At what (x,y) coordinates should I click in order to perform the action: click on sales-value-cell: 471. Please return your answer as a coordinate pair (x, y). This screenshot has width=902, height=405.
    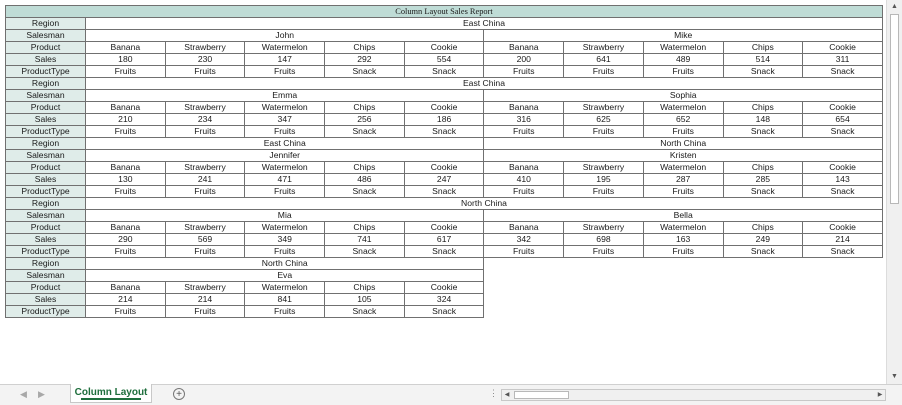
    Looking at the image, I should click on (285, 179).